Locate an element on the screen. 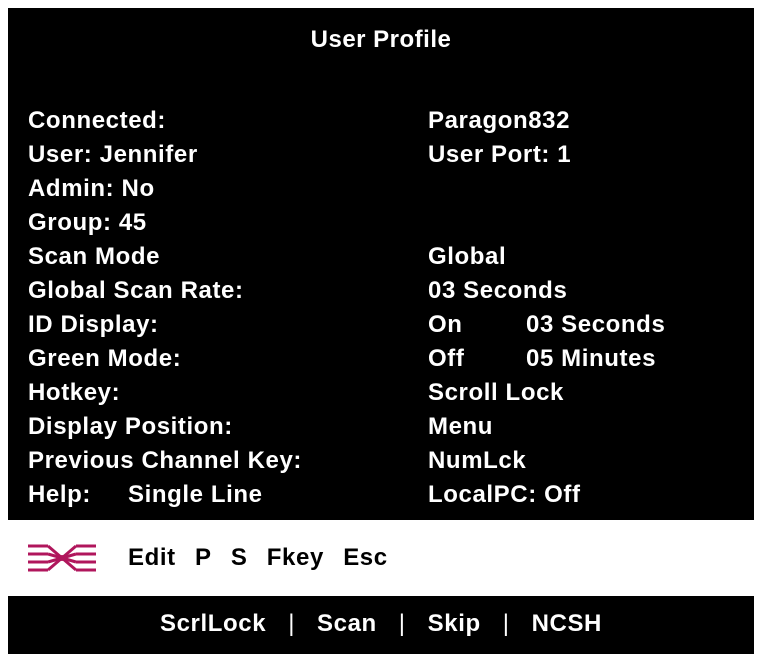 Image resolution: width=762 pixels, height=662 pixels. s-key: S is located at coordinates (239, 557).